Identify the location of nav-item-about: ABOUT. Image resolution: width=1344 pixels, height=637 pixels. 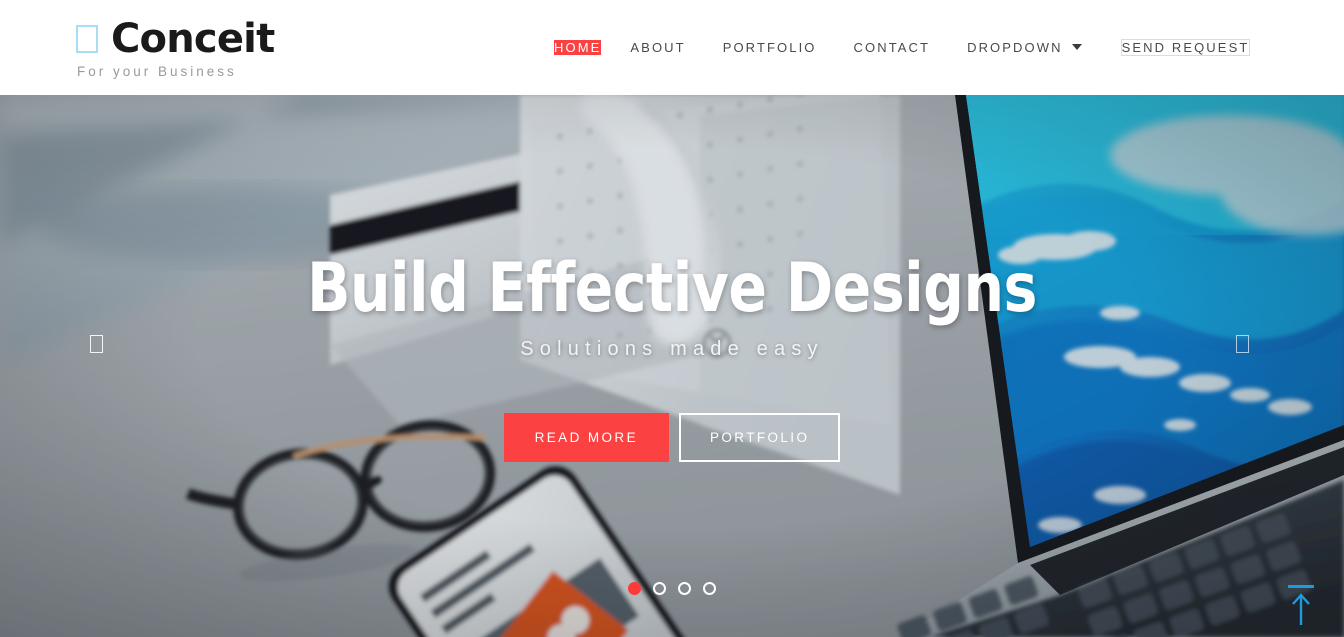
(657, 47).